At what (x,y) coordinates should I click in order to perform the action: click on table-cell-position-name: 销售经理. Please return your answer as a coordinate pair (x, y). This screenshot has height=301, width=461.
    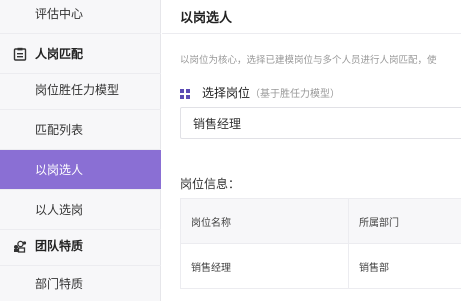
    Looking at the image, I should click on (264, 266).